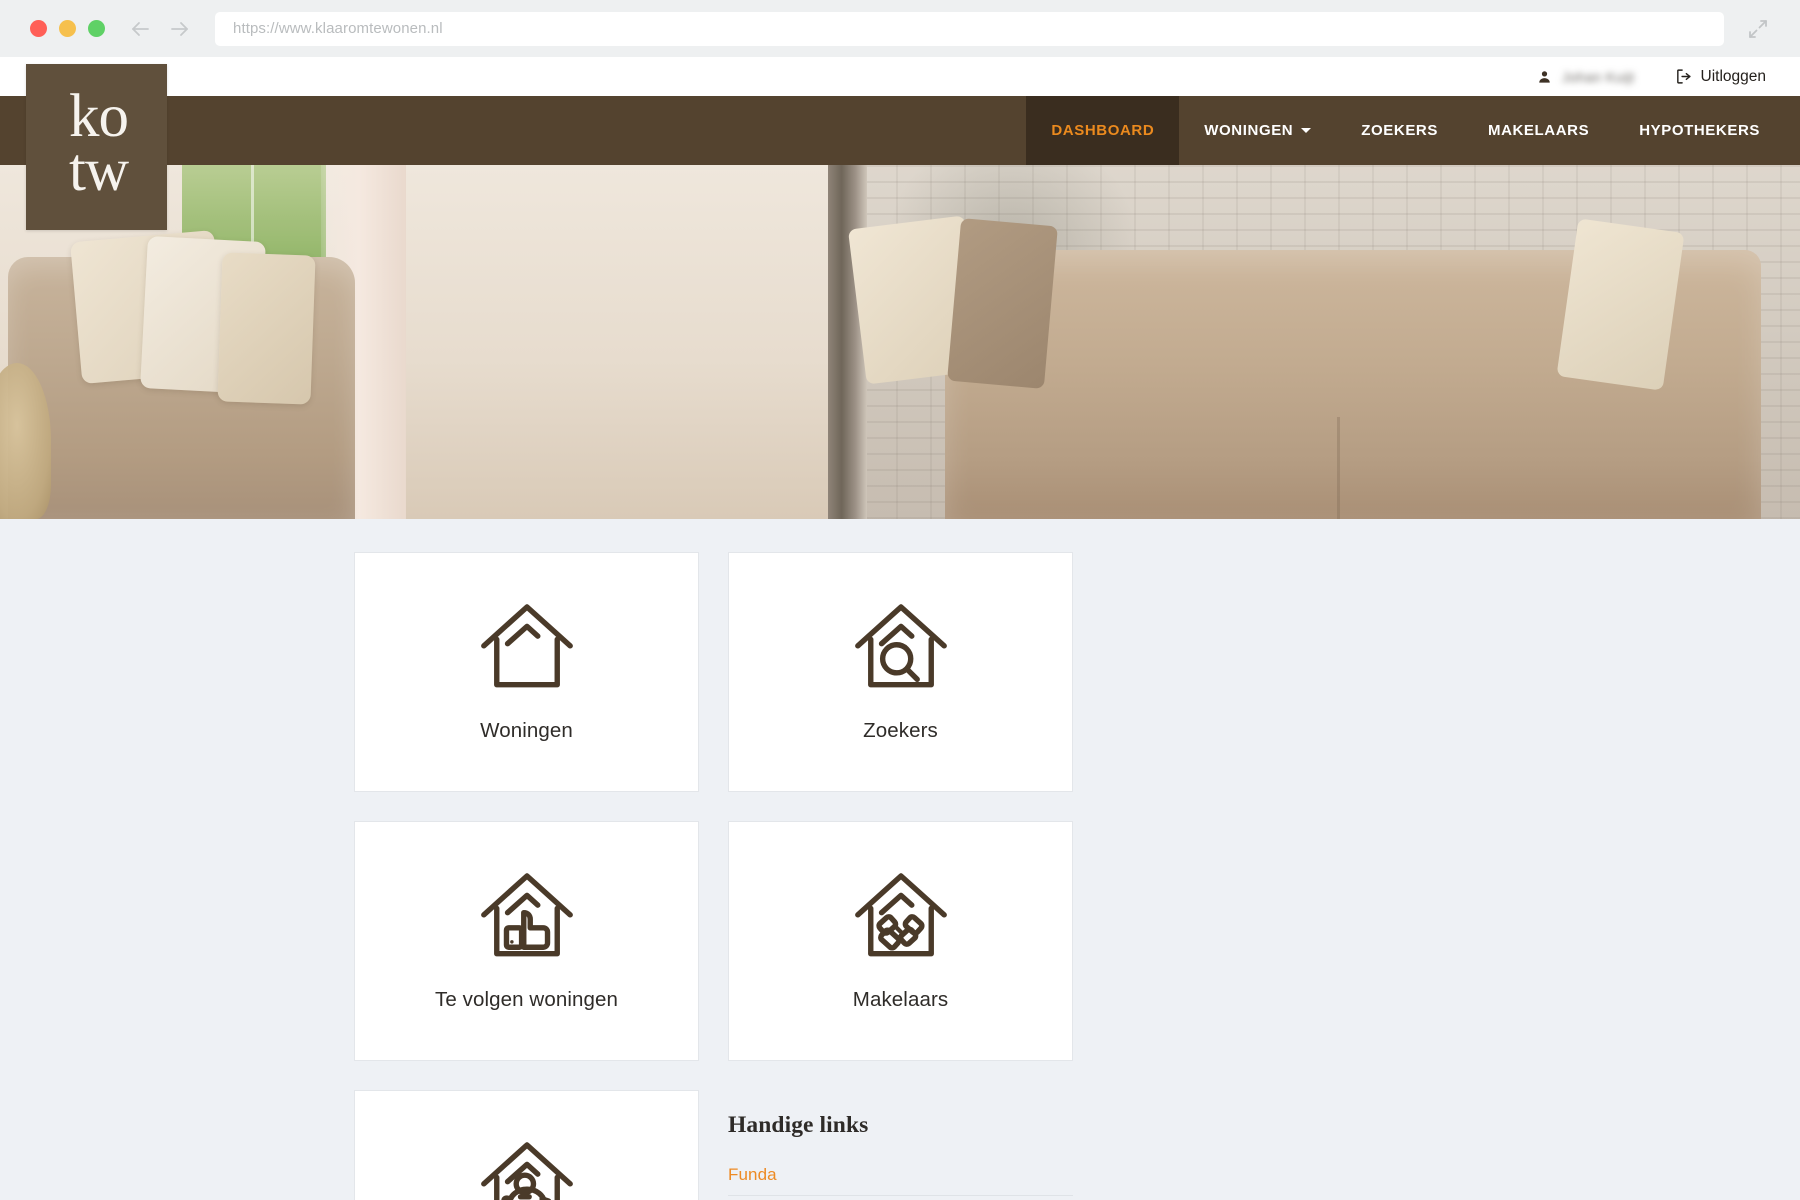 This screenshot has height=1200, width=1800. What do you see at coordinates (900, 1176) in the screenshot?
I see `link-row: Funda` at bounding box center [900, 1176].